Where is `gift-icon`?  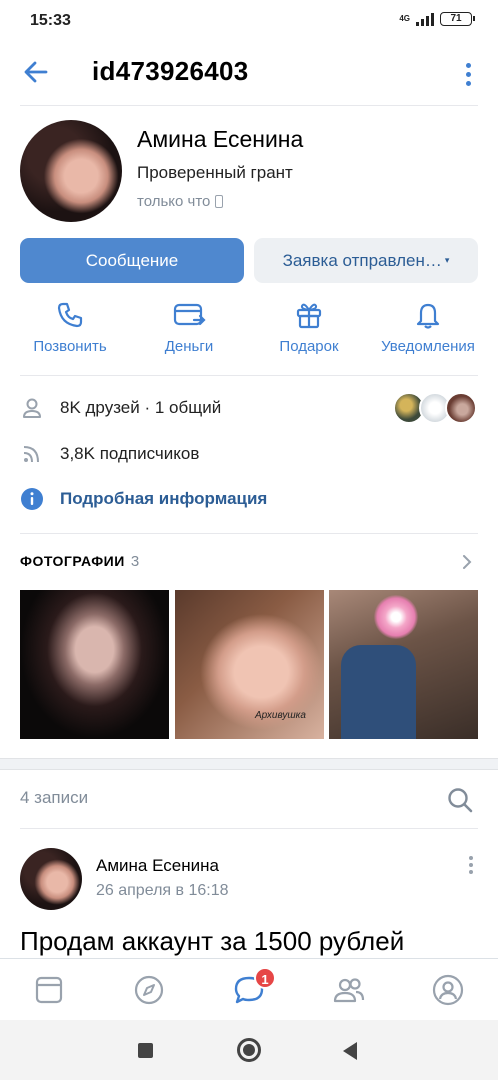 gift-icon is located at coordinates (309, 316).